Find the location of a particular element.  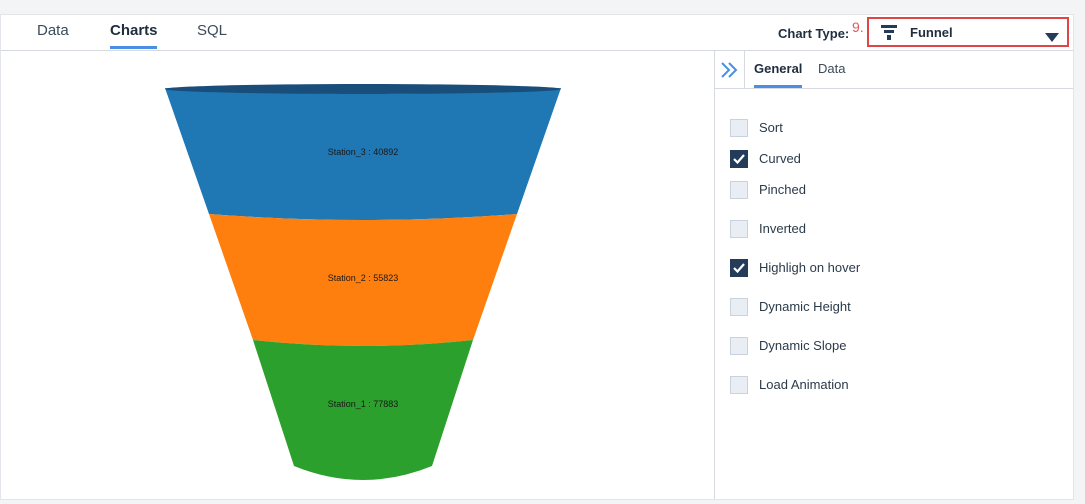

tab-sql: SQL is located at coordinates (212, 30).